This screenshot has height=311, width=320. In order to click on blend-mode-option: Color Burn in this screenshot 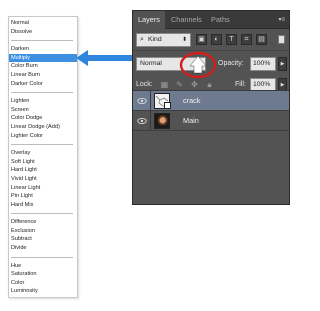, I will do `click(43, 66)`.